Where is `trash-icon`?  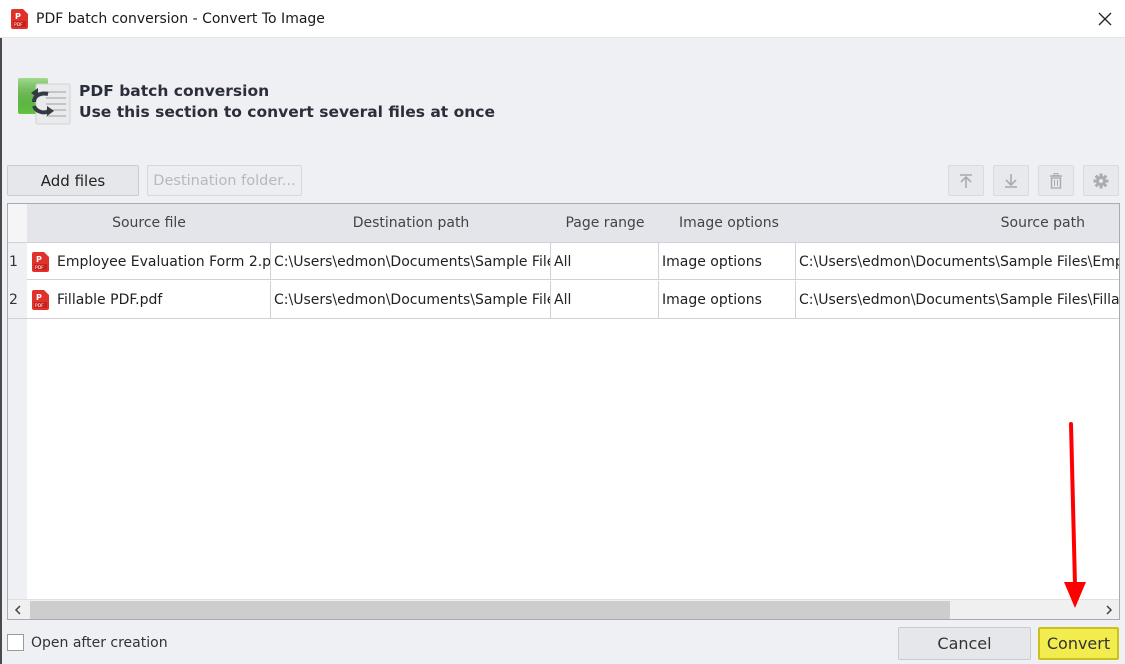
trash-icon is located at coordinates (1056, 180).